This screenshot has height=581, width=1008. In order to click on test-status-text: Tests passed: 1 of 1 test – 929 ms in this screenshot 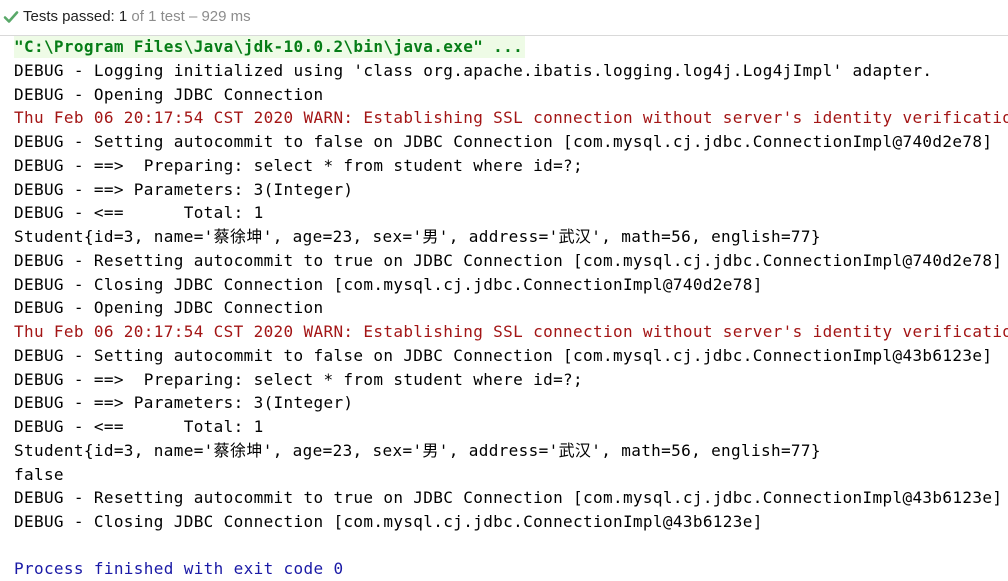, I will do `click(137, 17)`.